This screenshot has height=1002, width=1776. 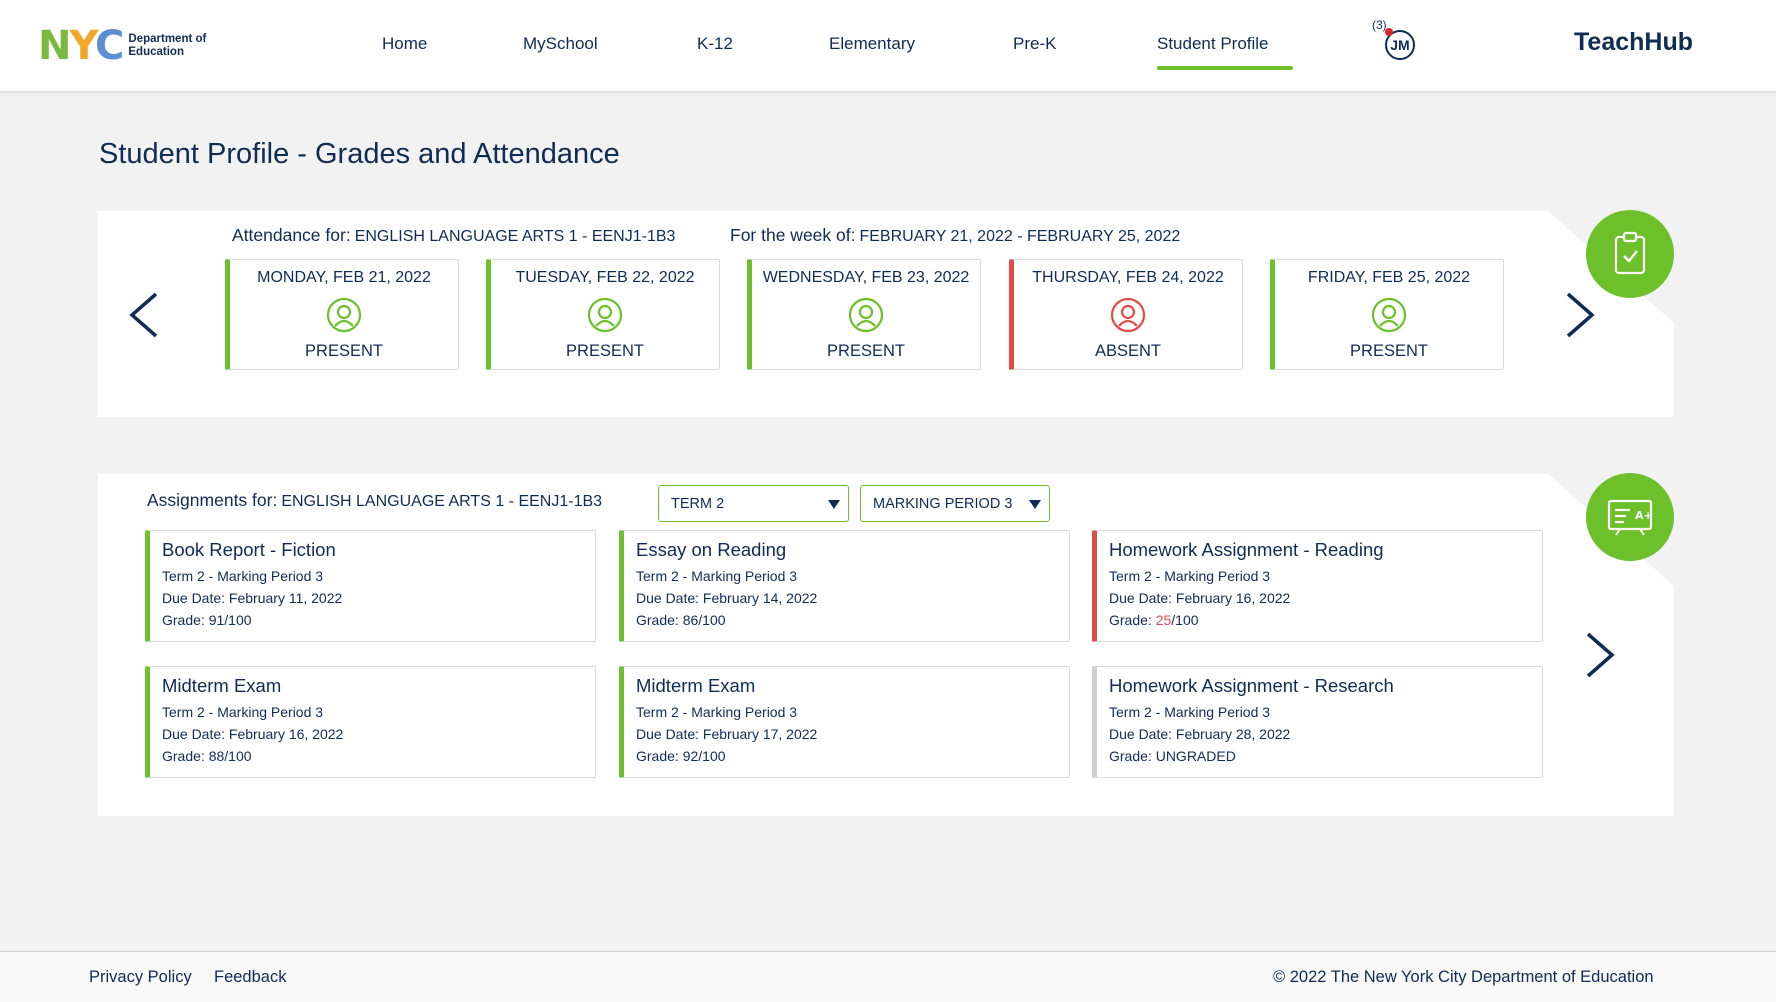 I want to click on nyc-doe-logo: NYC Department of Education, so click(x=133, y=46).